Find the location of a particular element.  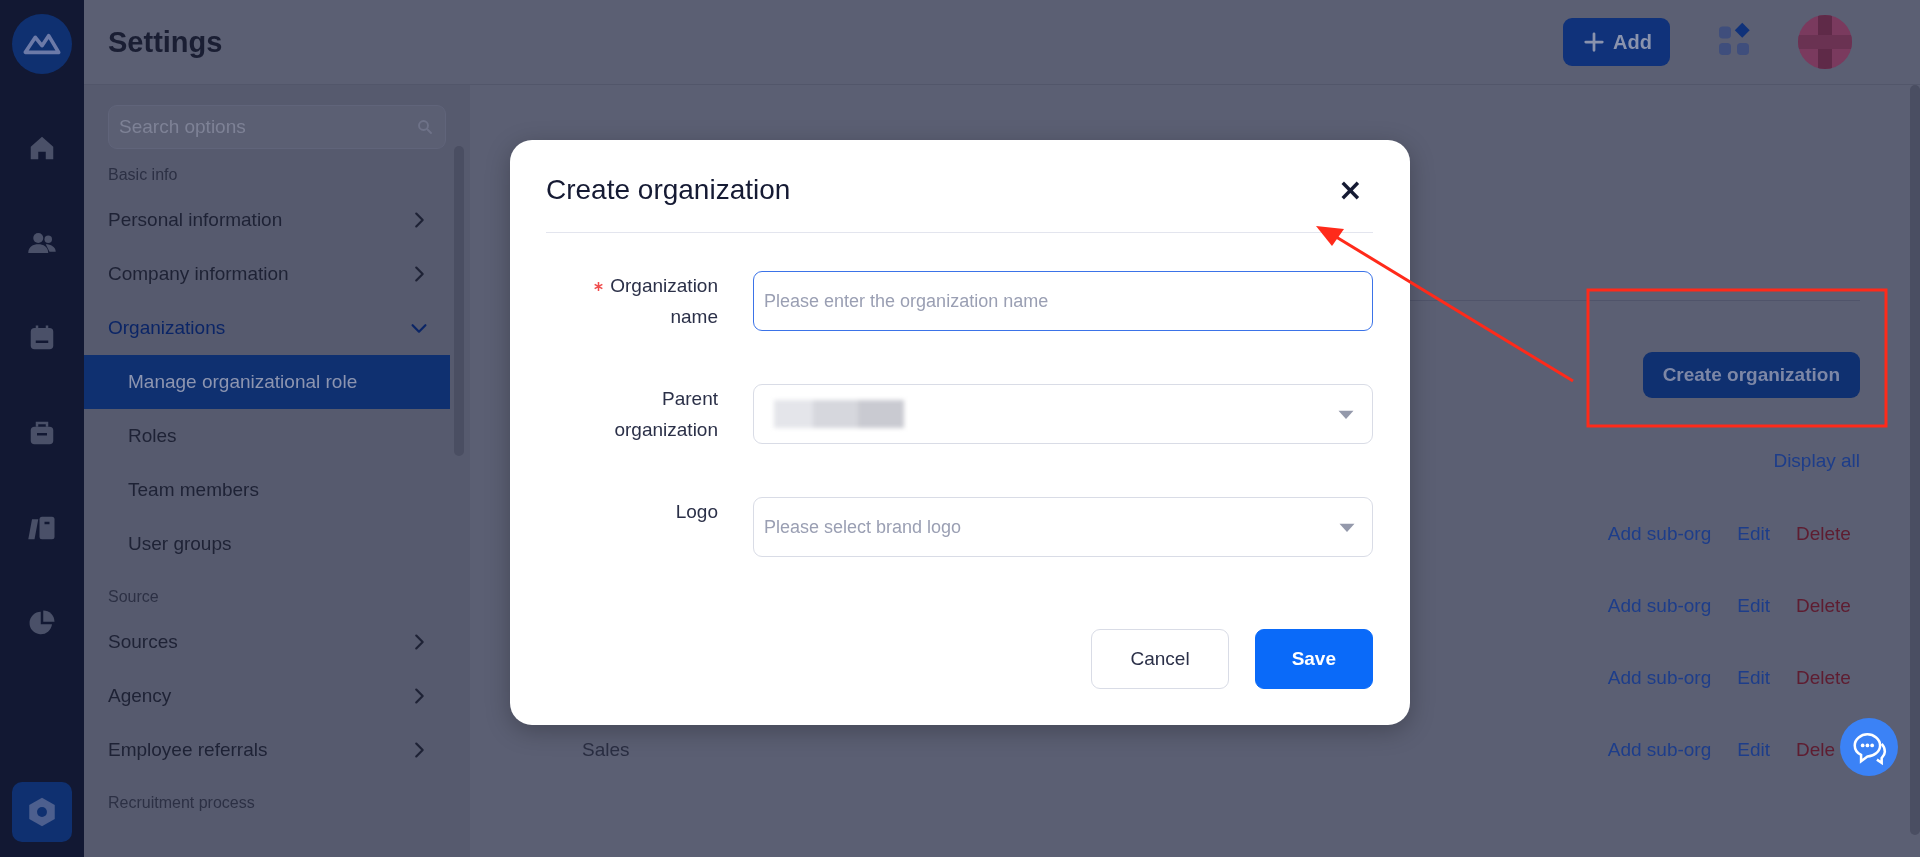

sidebar-subitem: User groups is located at coordinates (267, 544).